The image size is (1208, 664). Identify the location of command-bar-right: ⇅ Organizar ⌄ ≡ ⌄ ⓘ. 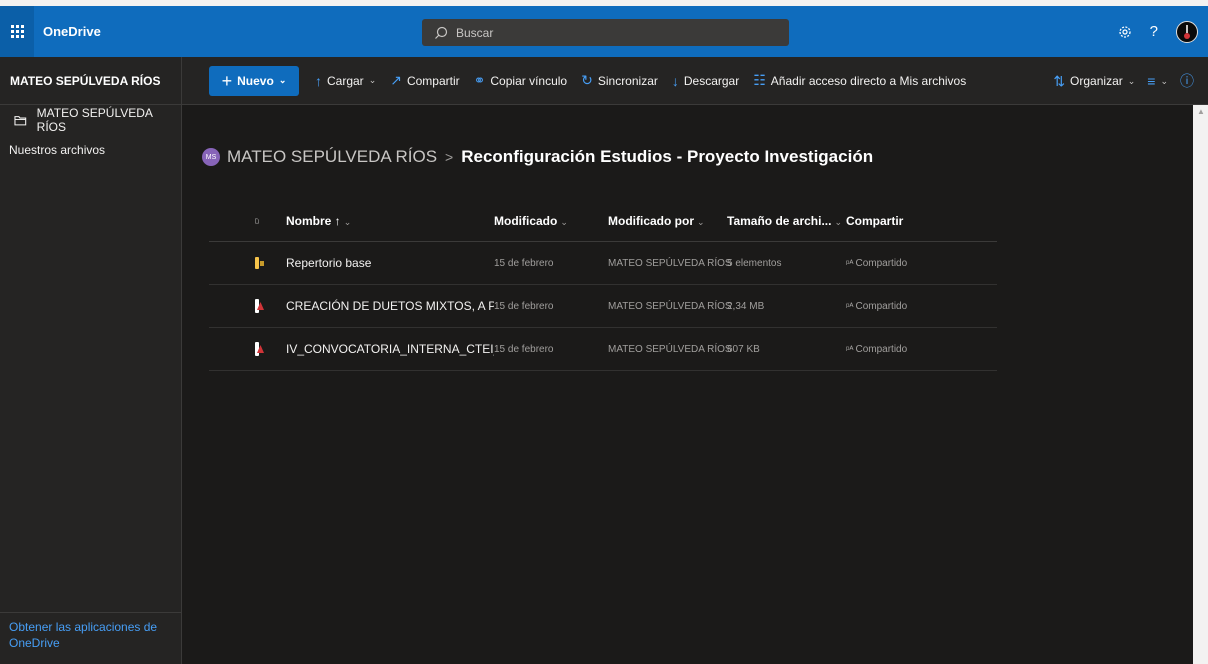
(1123, 81).